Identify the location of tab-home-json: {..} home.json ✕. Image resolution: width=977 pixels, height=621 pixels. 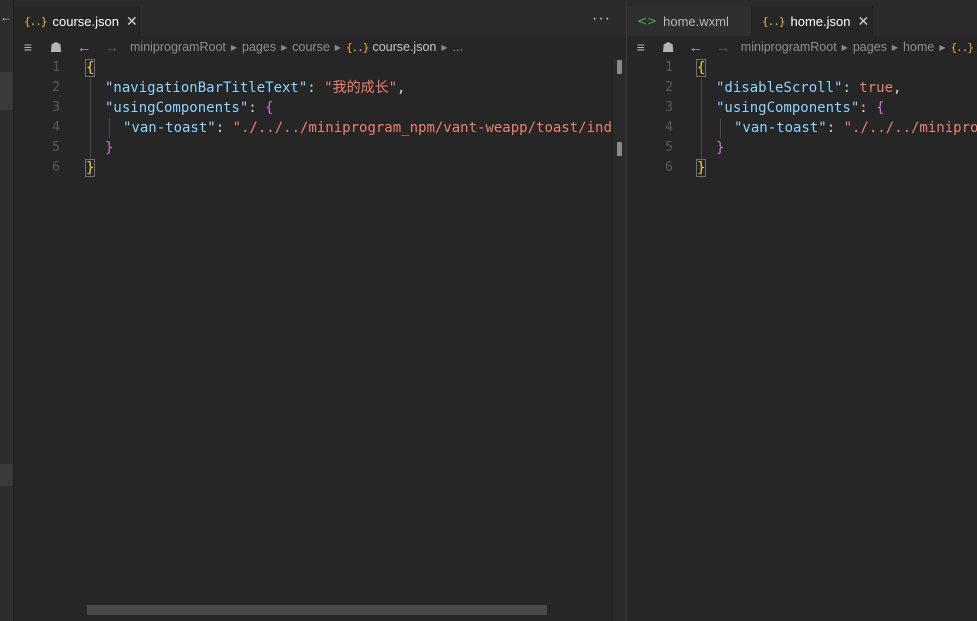
(812, 21).